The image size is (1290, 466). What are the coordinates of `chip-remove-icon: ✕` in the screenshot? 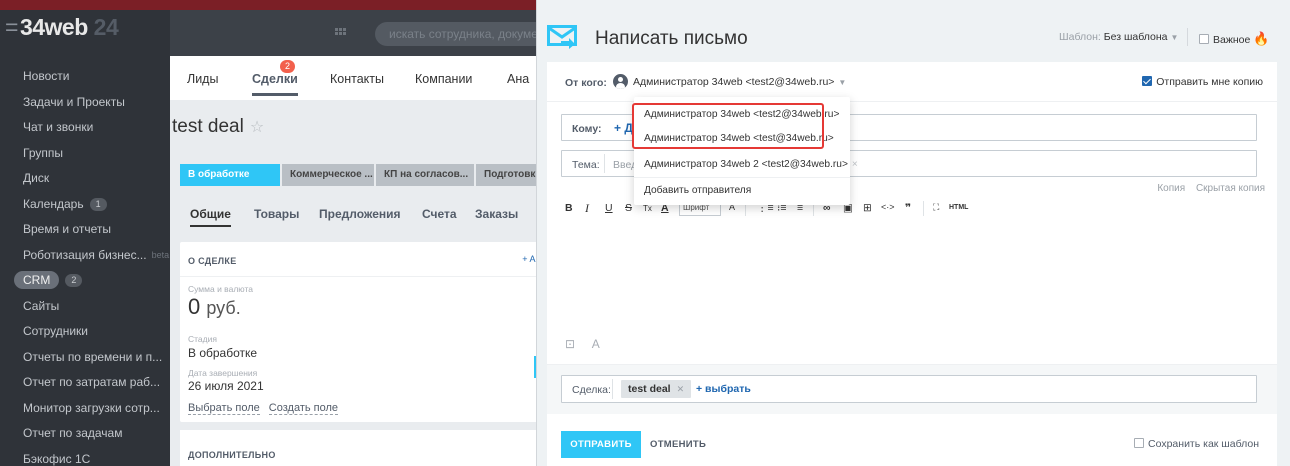 It's located at (681, 389).